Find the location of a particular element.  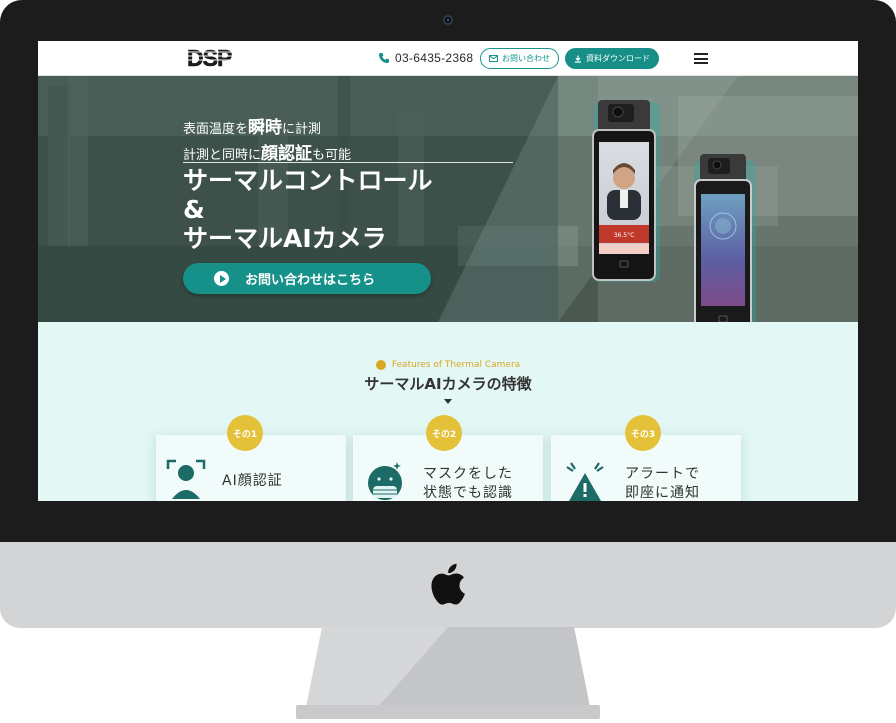

hero-tagline-2: 計測と同時に顔認証も可能 is located at coordinates (267, 154).